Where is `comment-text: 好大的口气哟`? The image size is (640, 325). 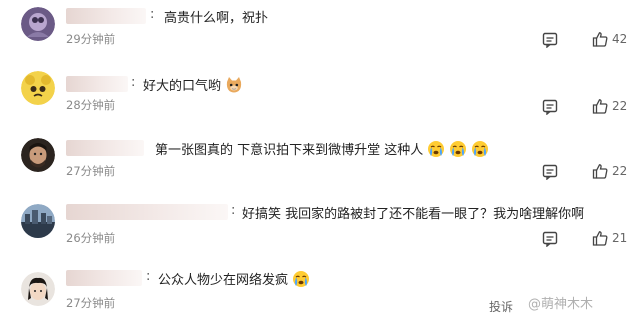
comment-text: 好大的口气哟 is located at coordinates (193, 86).